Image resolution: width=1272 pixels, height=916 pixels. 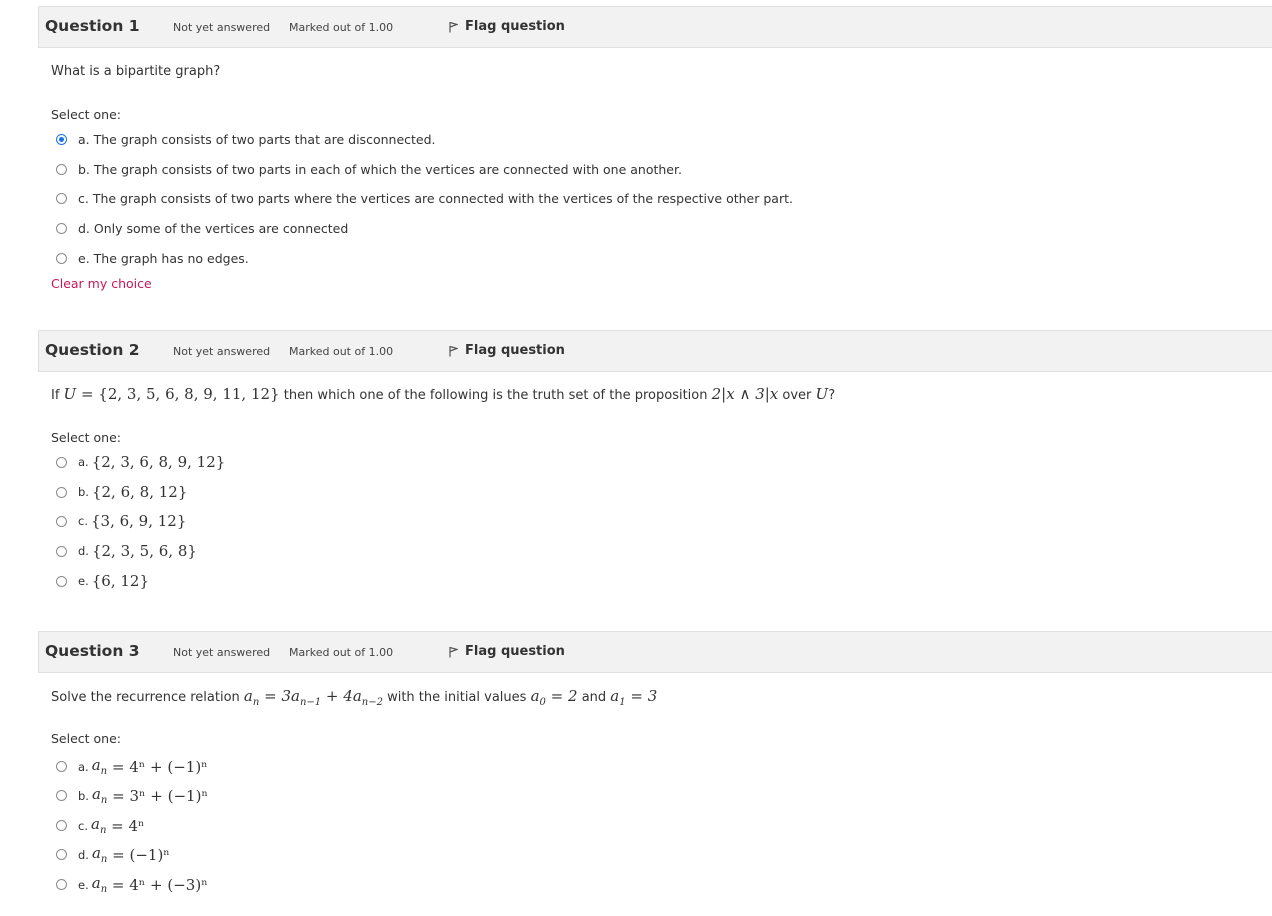 I want to click on option-label: e. The graph has no edges., so click(x=163, y=258).